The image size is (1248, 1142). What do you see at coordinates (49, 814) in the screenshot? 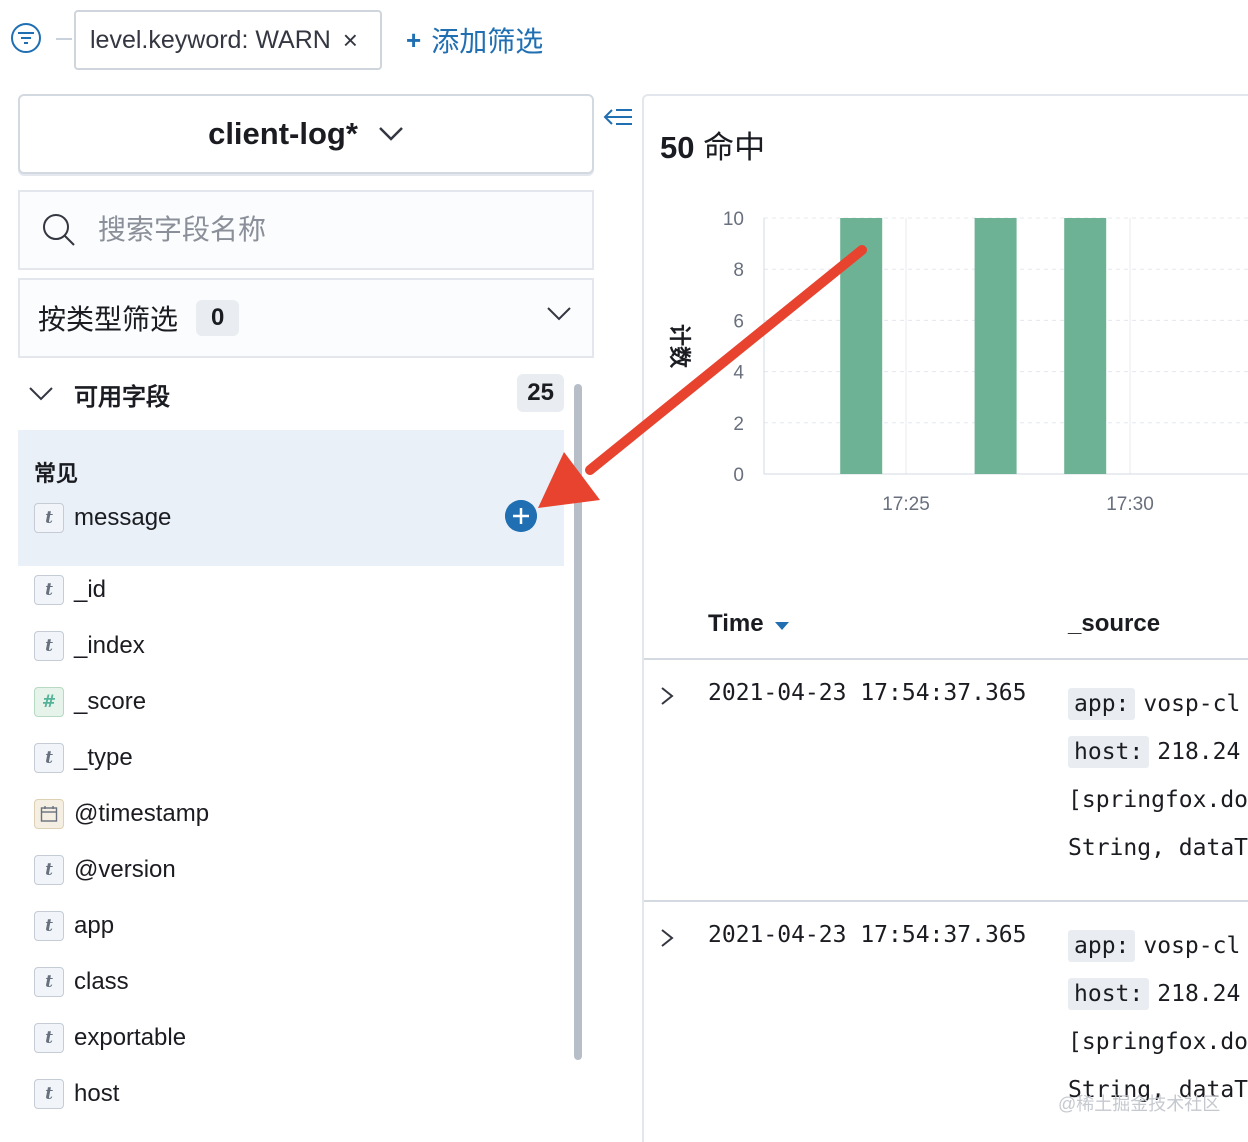
I see `calendar-icon` at bounding box center [49, 814].